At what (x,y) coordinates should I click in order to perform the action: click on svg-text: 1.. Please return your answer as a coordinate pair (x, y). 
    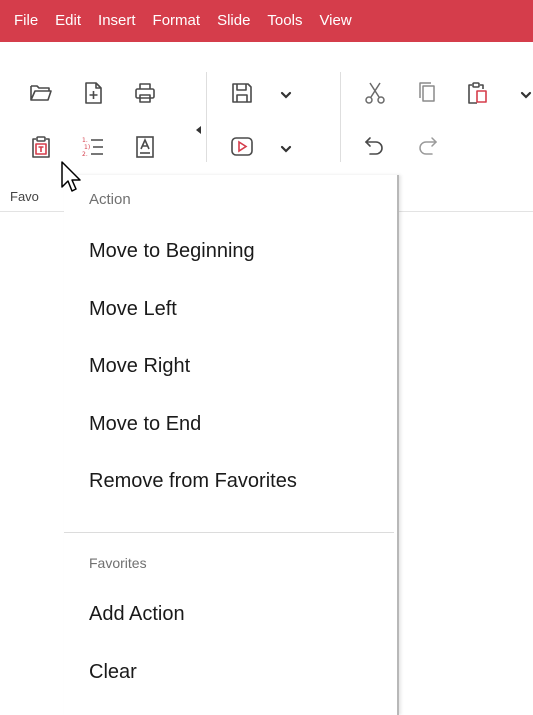
    Looking at the image, I should click on (85, 140).